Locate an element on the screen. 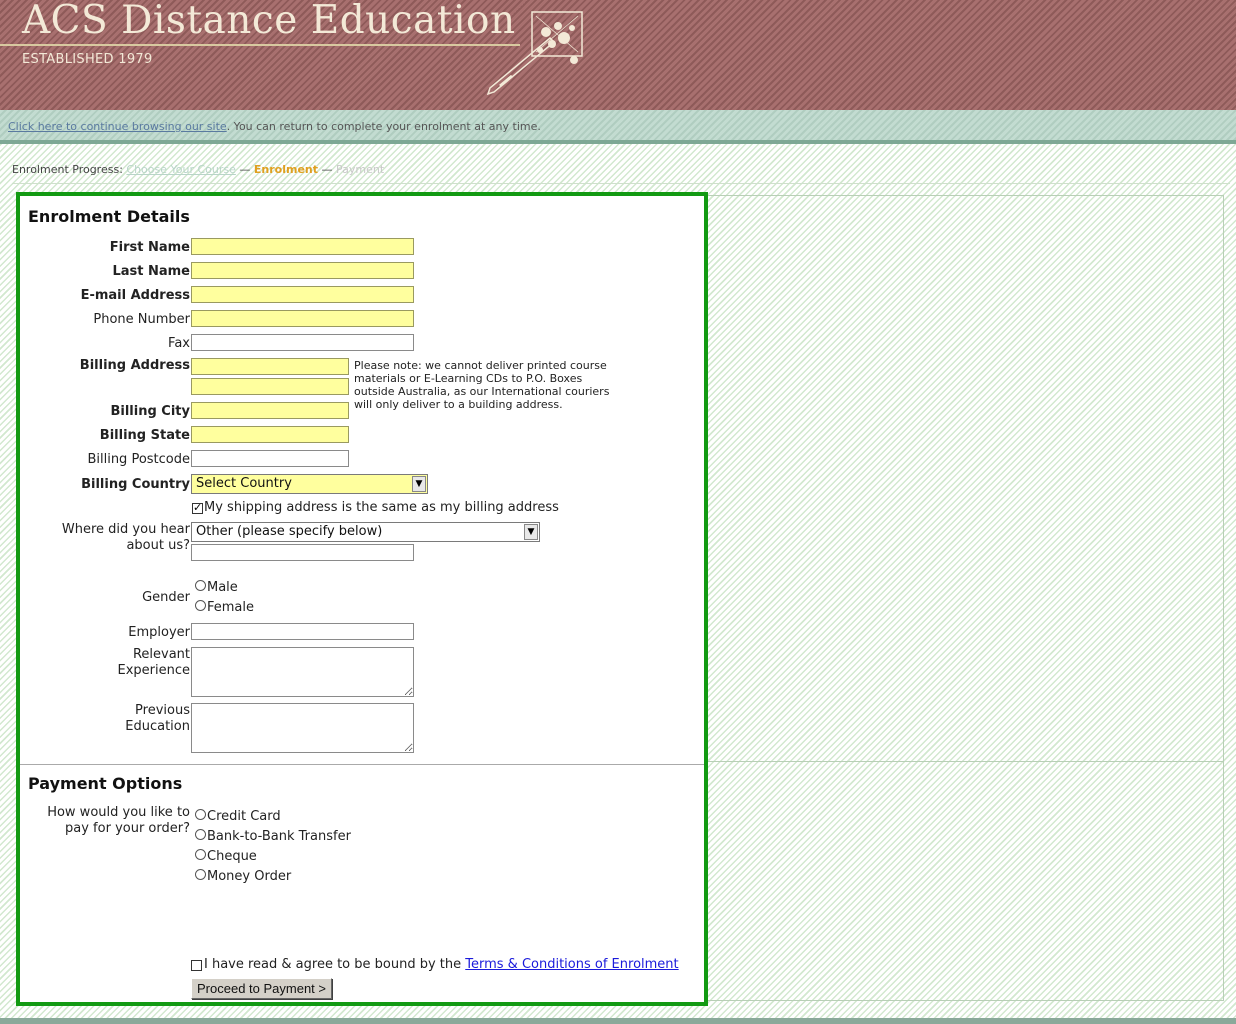  billing-address-line1-input is located at coordinates (270, 366).